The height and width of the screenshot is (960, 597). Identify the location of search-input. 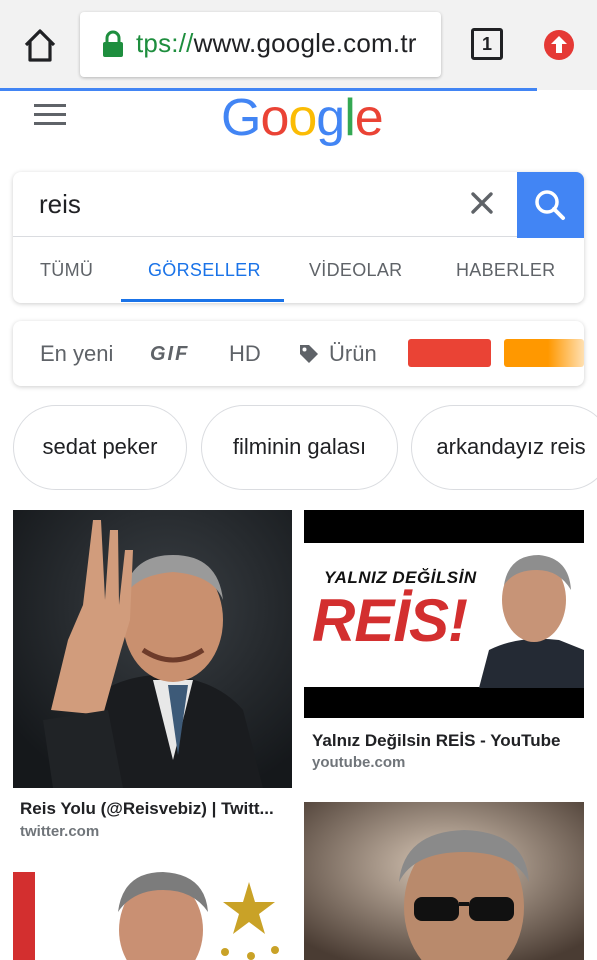
(239, 204).